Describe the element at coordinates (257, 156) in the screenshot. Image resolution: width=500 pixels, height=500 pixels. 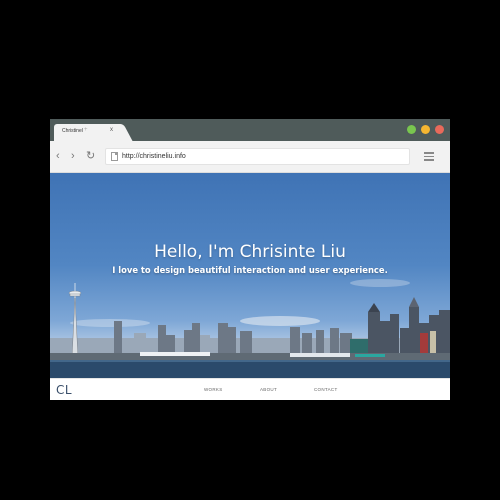
I see `address-bar: http://christineliu.info` at that location.